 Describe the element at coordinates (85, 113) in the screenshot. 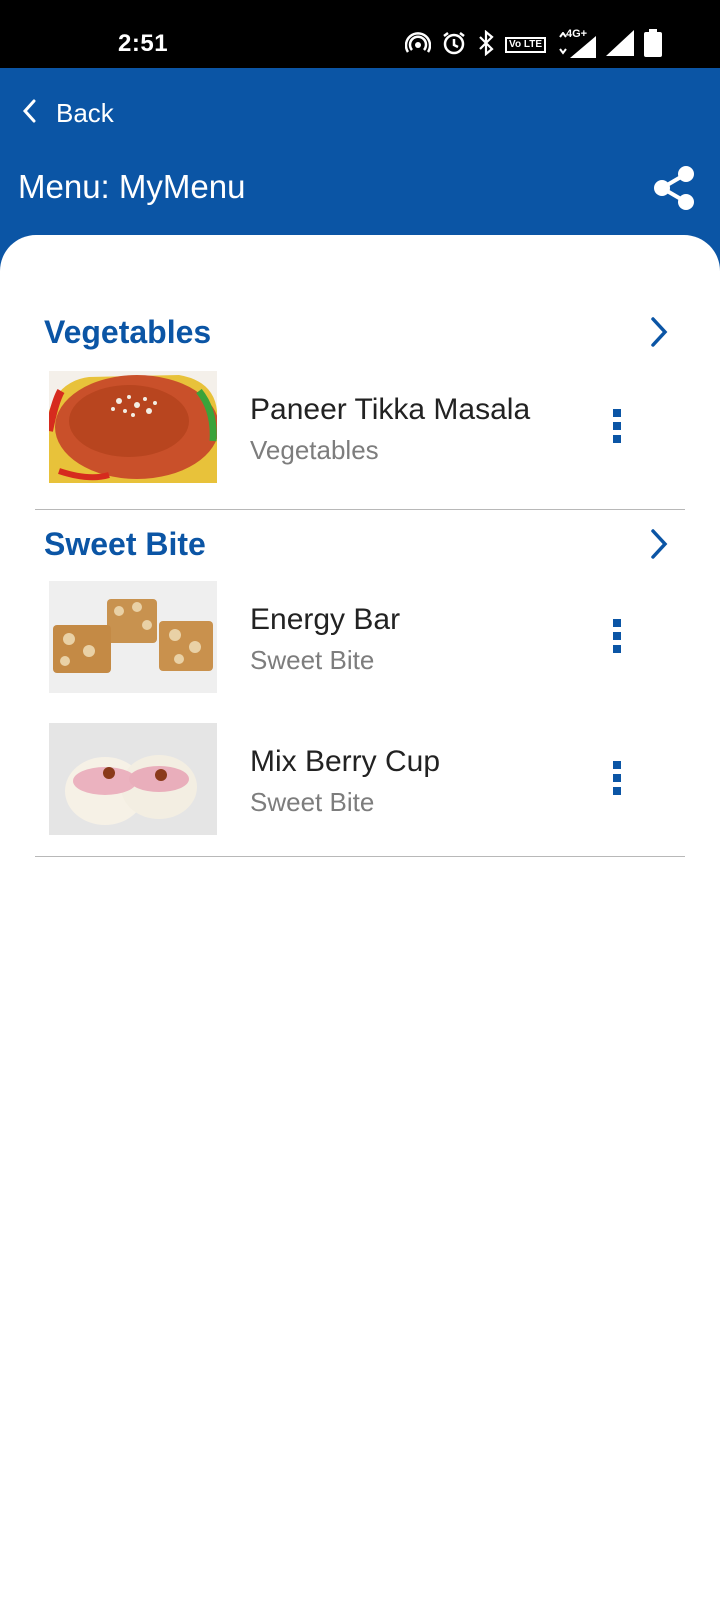

I see `back-label: Back` at that location.